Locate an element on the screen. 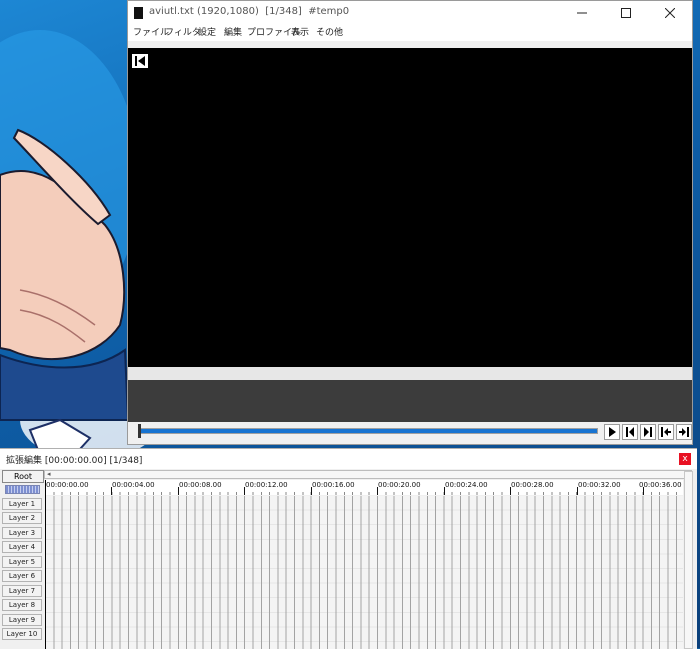 This screenshot has width=700, height=649. ruler-tick-label: 00:00:16.00 is located at coordinates (333, 485).